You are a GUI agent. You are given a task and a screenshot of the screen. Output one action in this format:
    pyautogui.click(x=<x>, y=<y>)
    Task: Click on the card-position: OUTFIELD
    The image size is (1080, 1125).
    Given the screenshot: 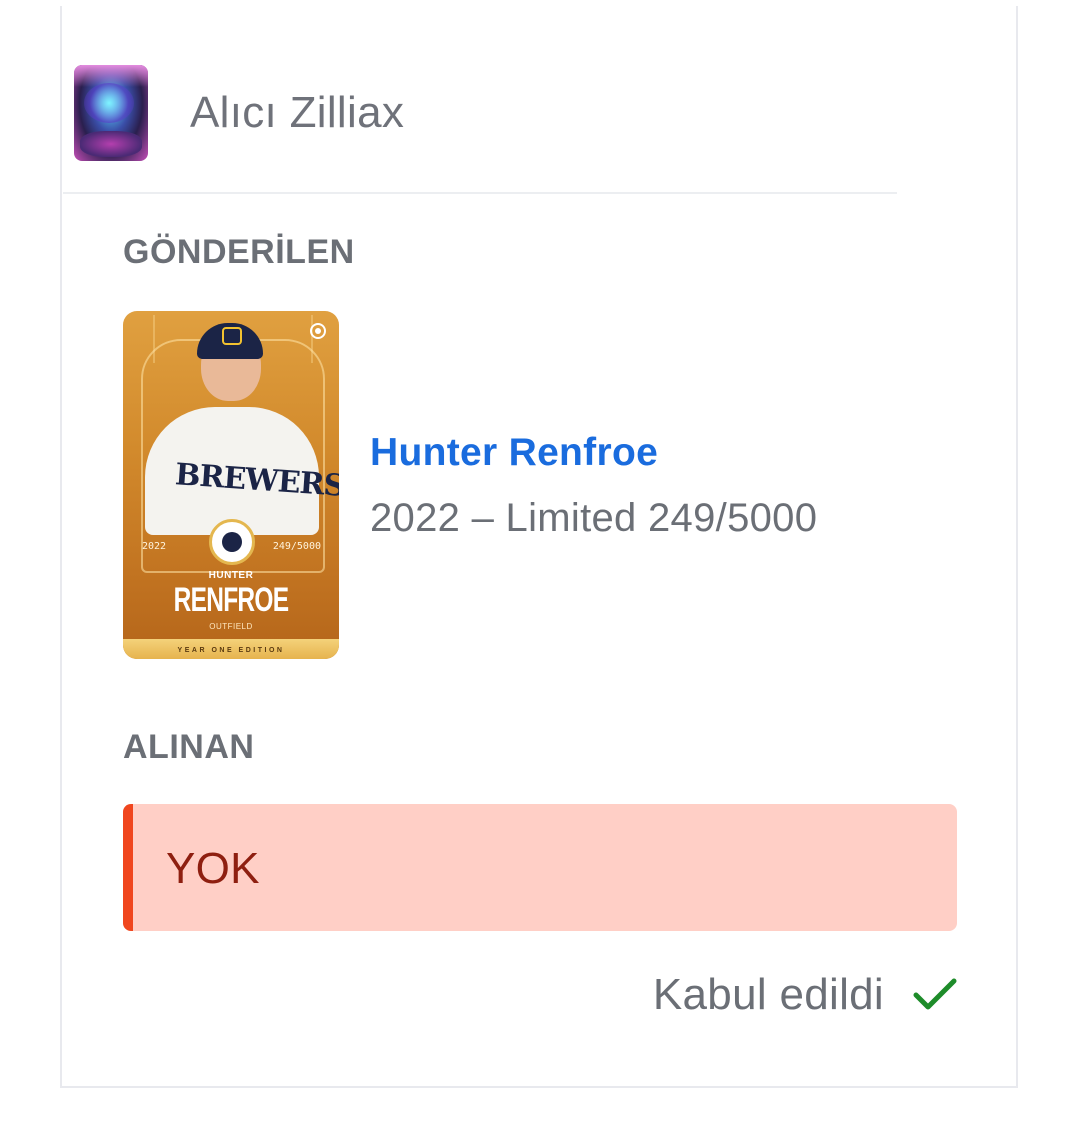 What is the action you would take?
    pyautogui.click(x=231, y=626)
    